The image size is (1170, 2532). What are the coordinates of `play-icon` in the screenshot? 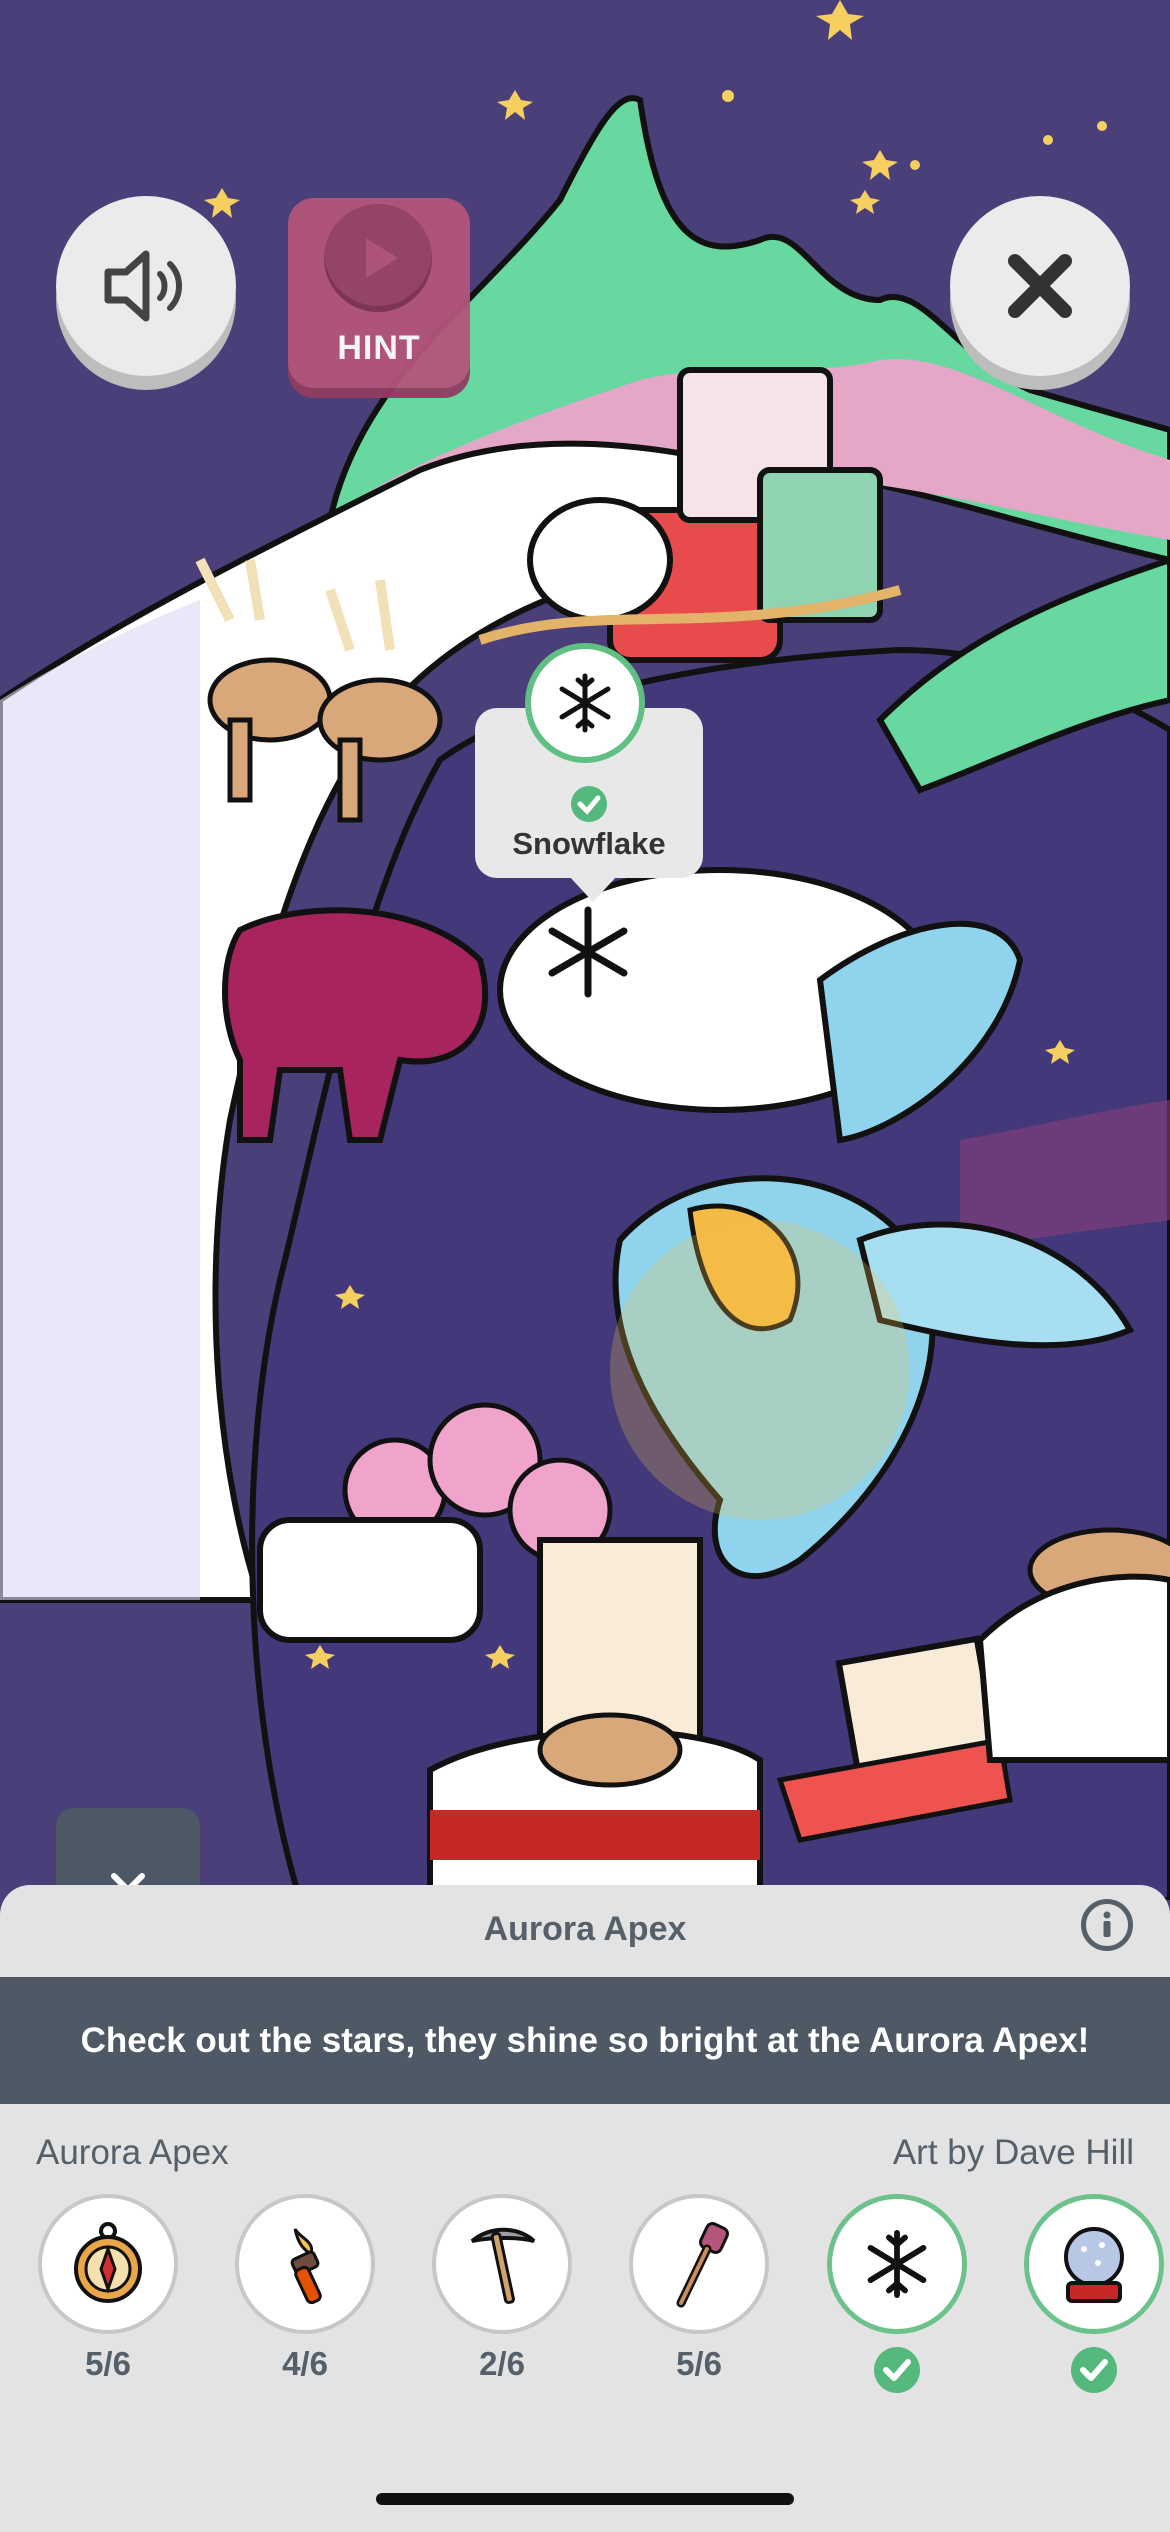 It's located at (378, 258).